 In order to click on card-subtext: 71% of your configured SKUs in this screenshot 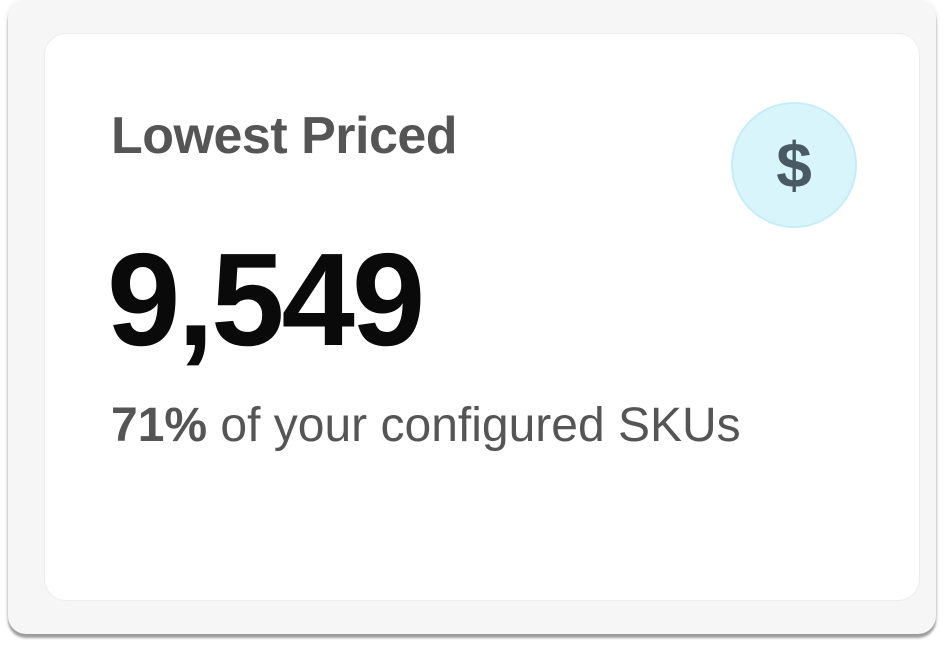, I will do `click(426, 425)`.